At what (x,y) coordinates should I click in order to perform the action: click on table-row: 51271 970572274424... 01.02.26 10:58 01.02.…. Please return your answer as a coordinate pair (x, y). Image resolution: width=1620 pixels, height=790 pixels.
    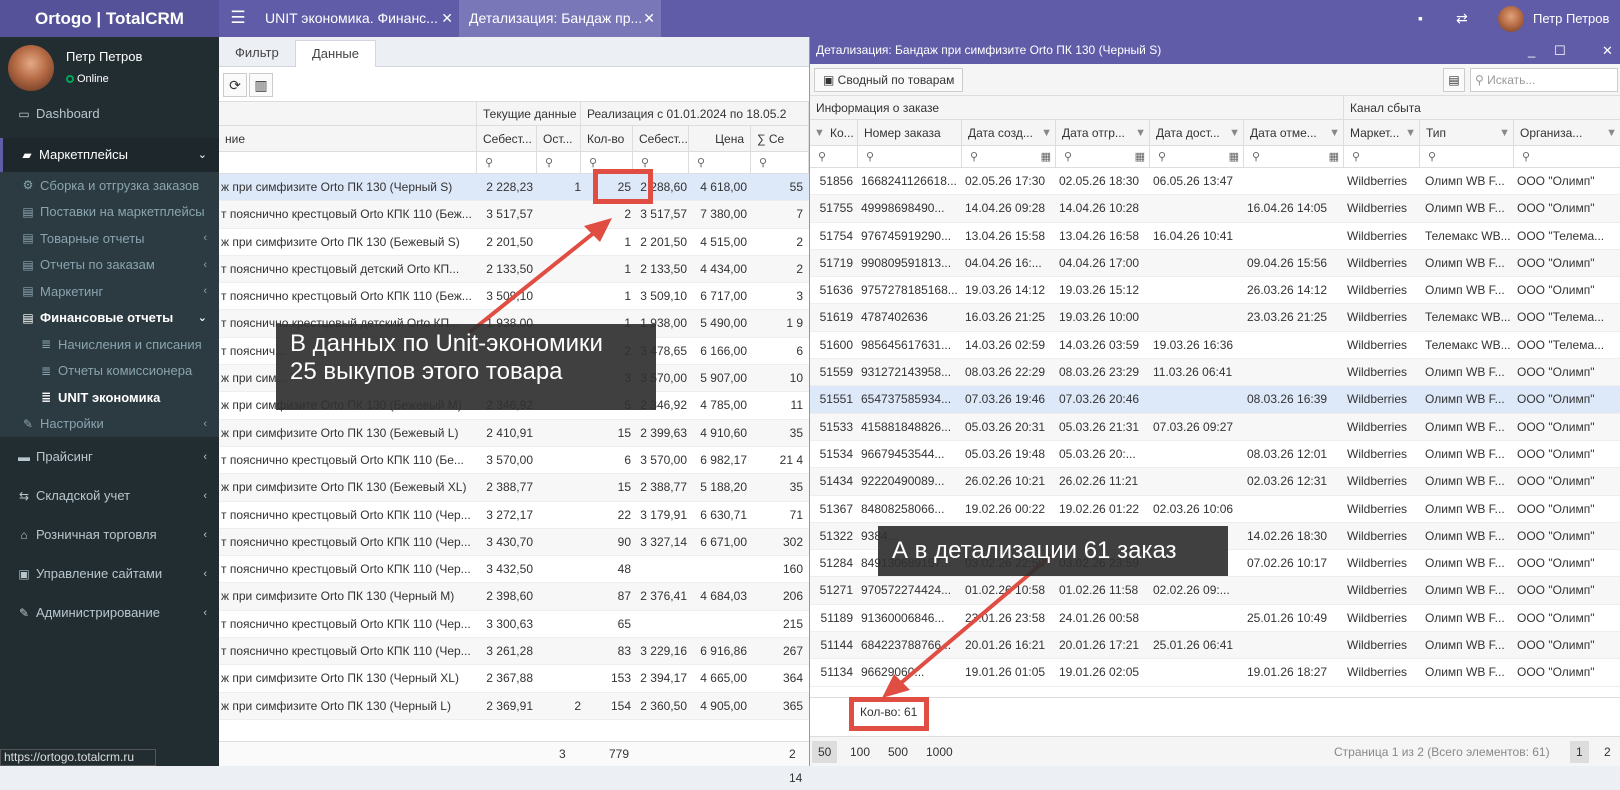
    Looking at the image, I should click on (1215, 591).